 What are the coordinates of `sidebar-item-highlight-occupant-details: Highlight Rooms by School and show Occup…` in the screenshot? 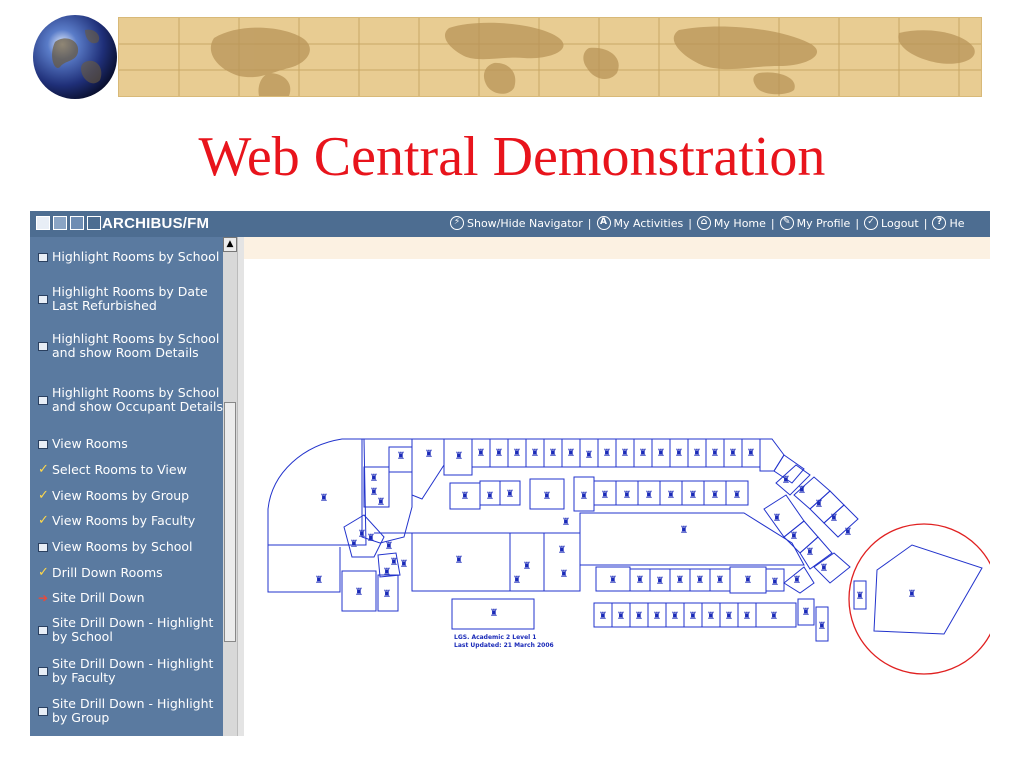 It's located at (134, 400).